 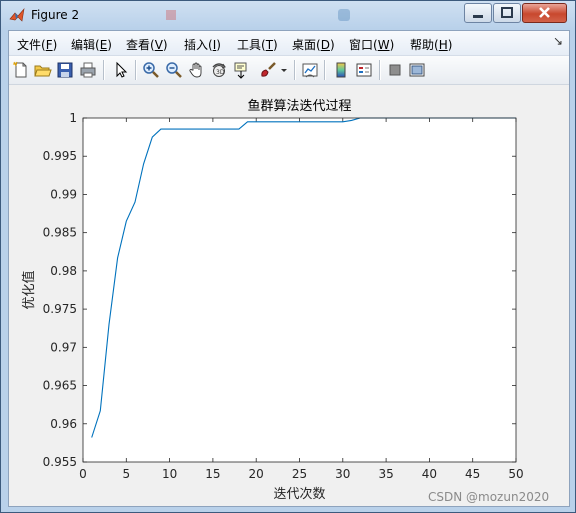 What do you see at coordinates (489, 497) in the screenshot?
I see `watermark-text: CSDN @mozun2020` at bounding box center [489, 497].